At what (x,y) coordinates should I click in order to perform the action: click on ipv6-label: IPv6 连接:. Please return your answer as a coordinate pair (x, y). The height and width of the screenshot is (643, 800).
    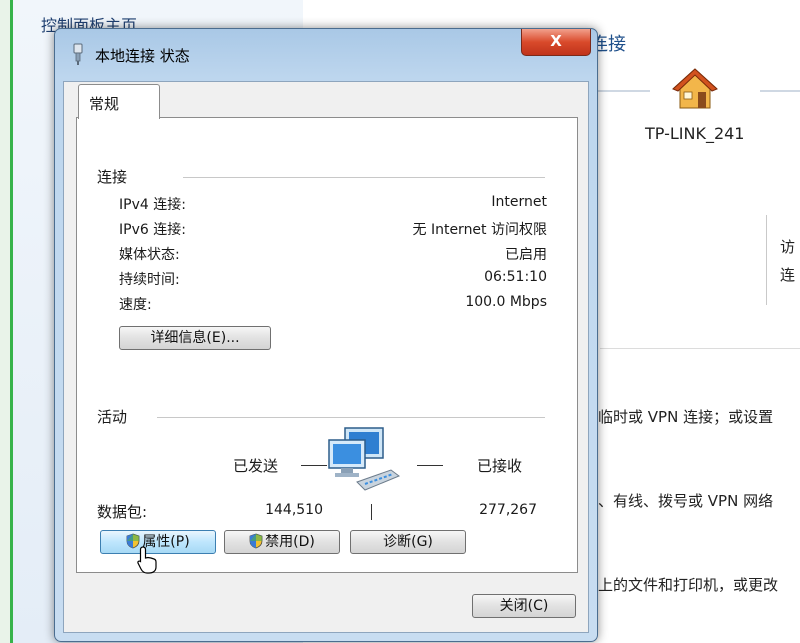
    Looking at the image, I should click on (152, 230).